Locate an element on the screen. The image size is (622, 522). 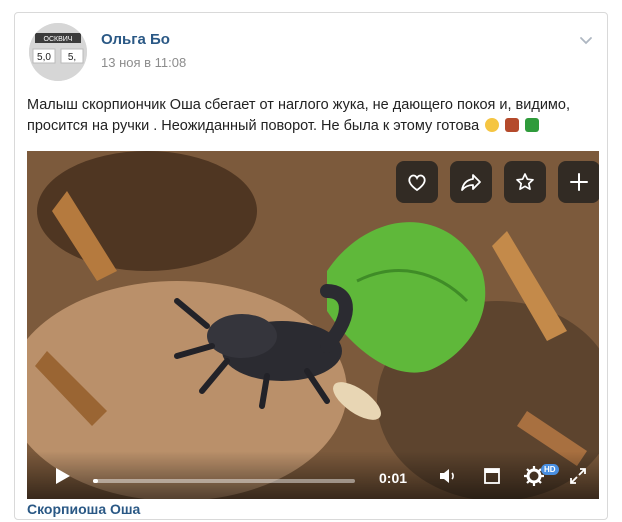
hd-badge: HD is located at coordinates (550, 469).